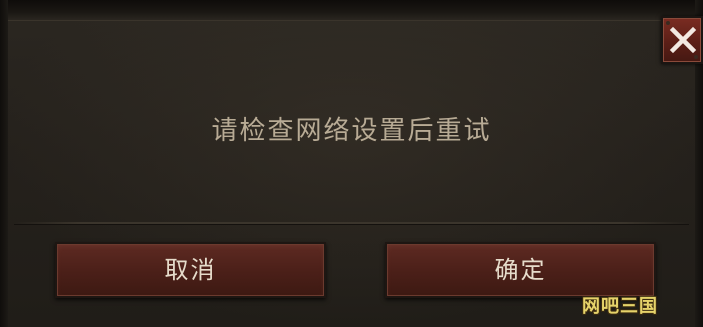  Describe the element at coordinates (520, 270) in the screenshot. I see `confirm-button: 确定` at that location.